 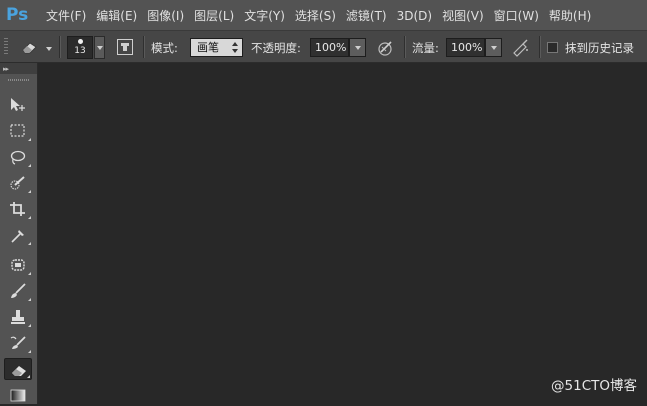 I want to click on history-brush-tool-icon, so click(x=18, y=342).